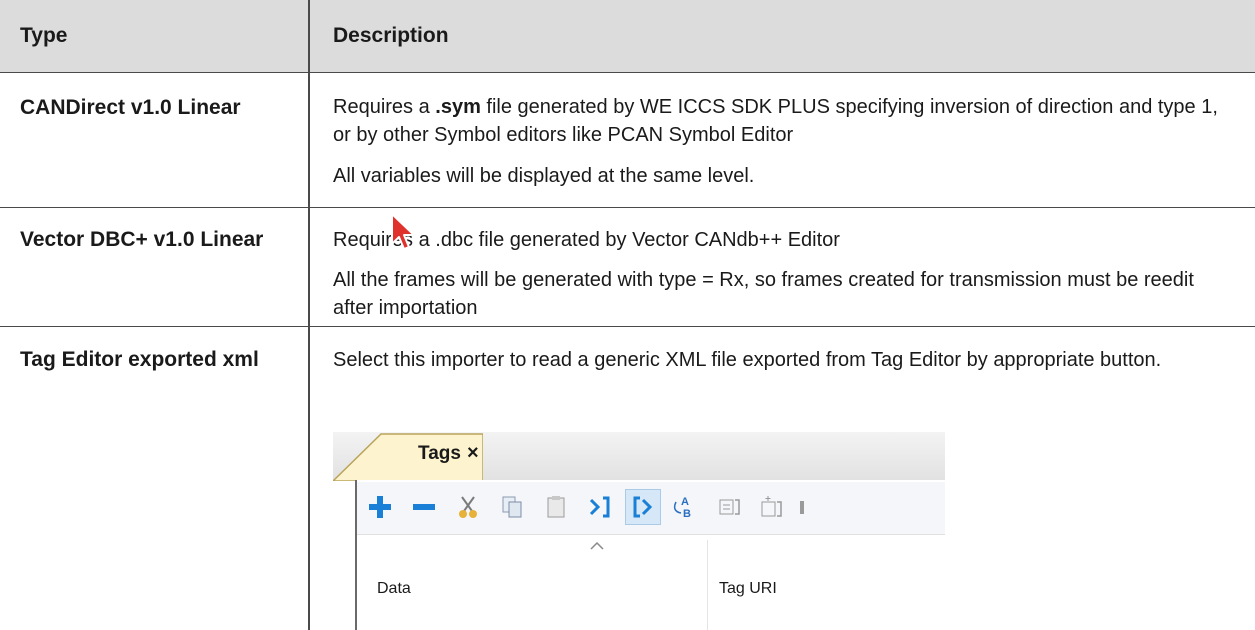 This screenshot has width=1255, height=630. Describe the element at coordinates (142, 239) in the screenshot. I see `table-row-type: Vector DBC+ v1.0 Linear` at that location.